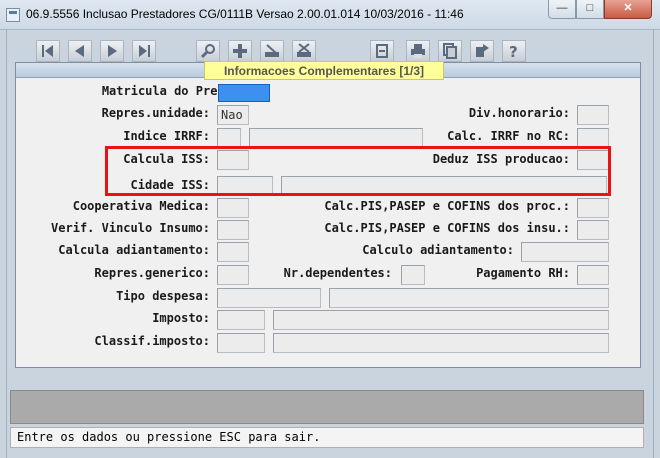  What do you see at coordinates (413, 275) in the screenshot?
I see `nr-dependentes-input` at bounding box center [413, 275].